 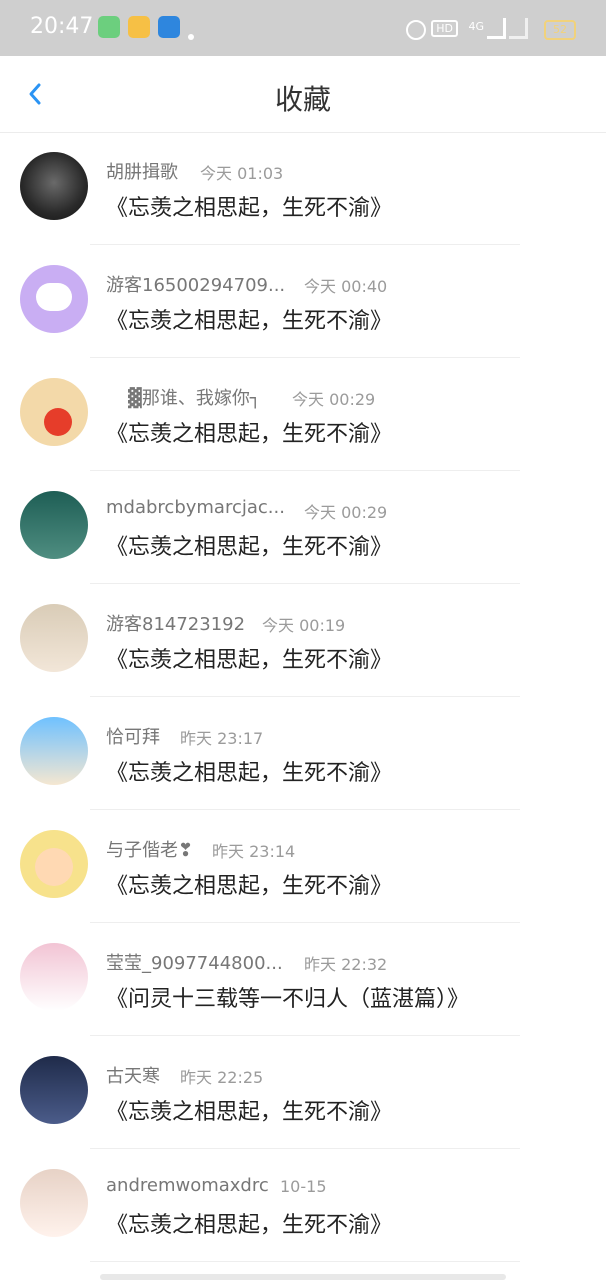 I want to click on list-item: andremwomaxdrc 10-15 《忘羡之相思起，生死不渝》, so click(x=303, y=1205).